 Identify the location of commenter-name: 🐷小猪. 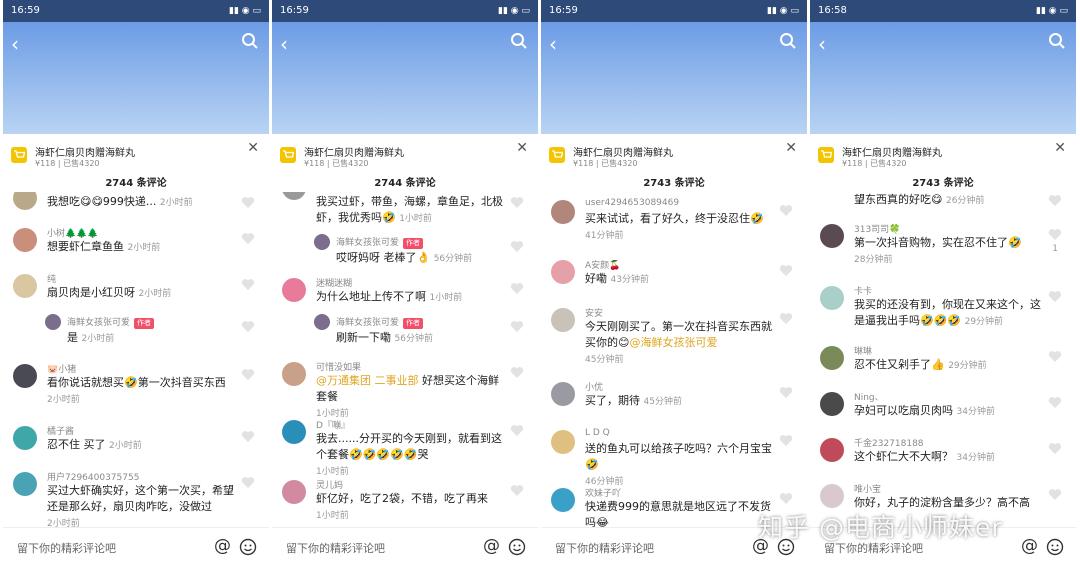
(61, 368).